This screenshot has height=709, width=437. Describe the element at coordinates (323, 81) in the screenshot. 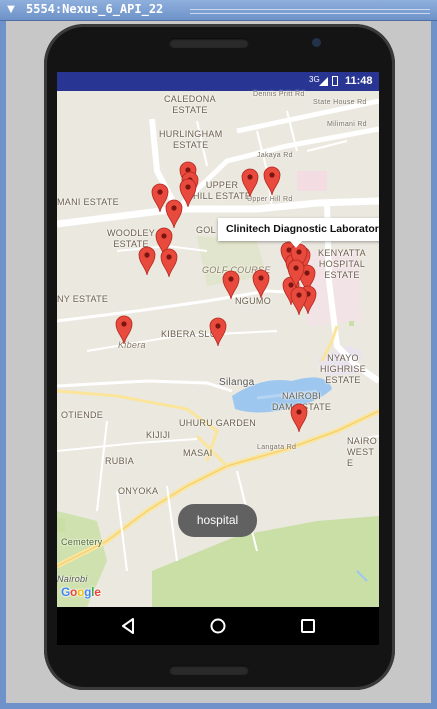

I see `signal-strength-icon` at that location.